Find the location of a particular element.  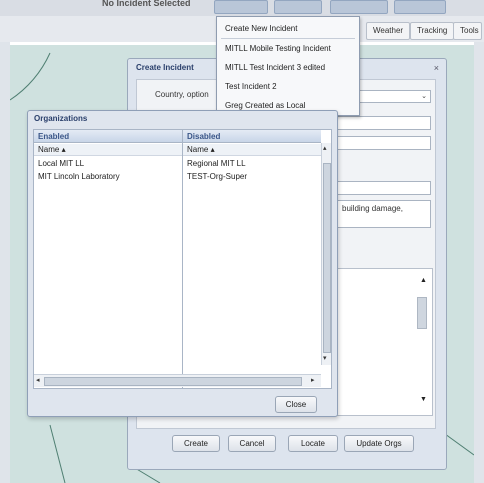

user-menu-button is located at coordinates (420, 7).